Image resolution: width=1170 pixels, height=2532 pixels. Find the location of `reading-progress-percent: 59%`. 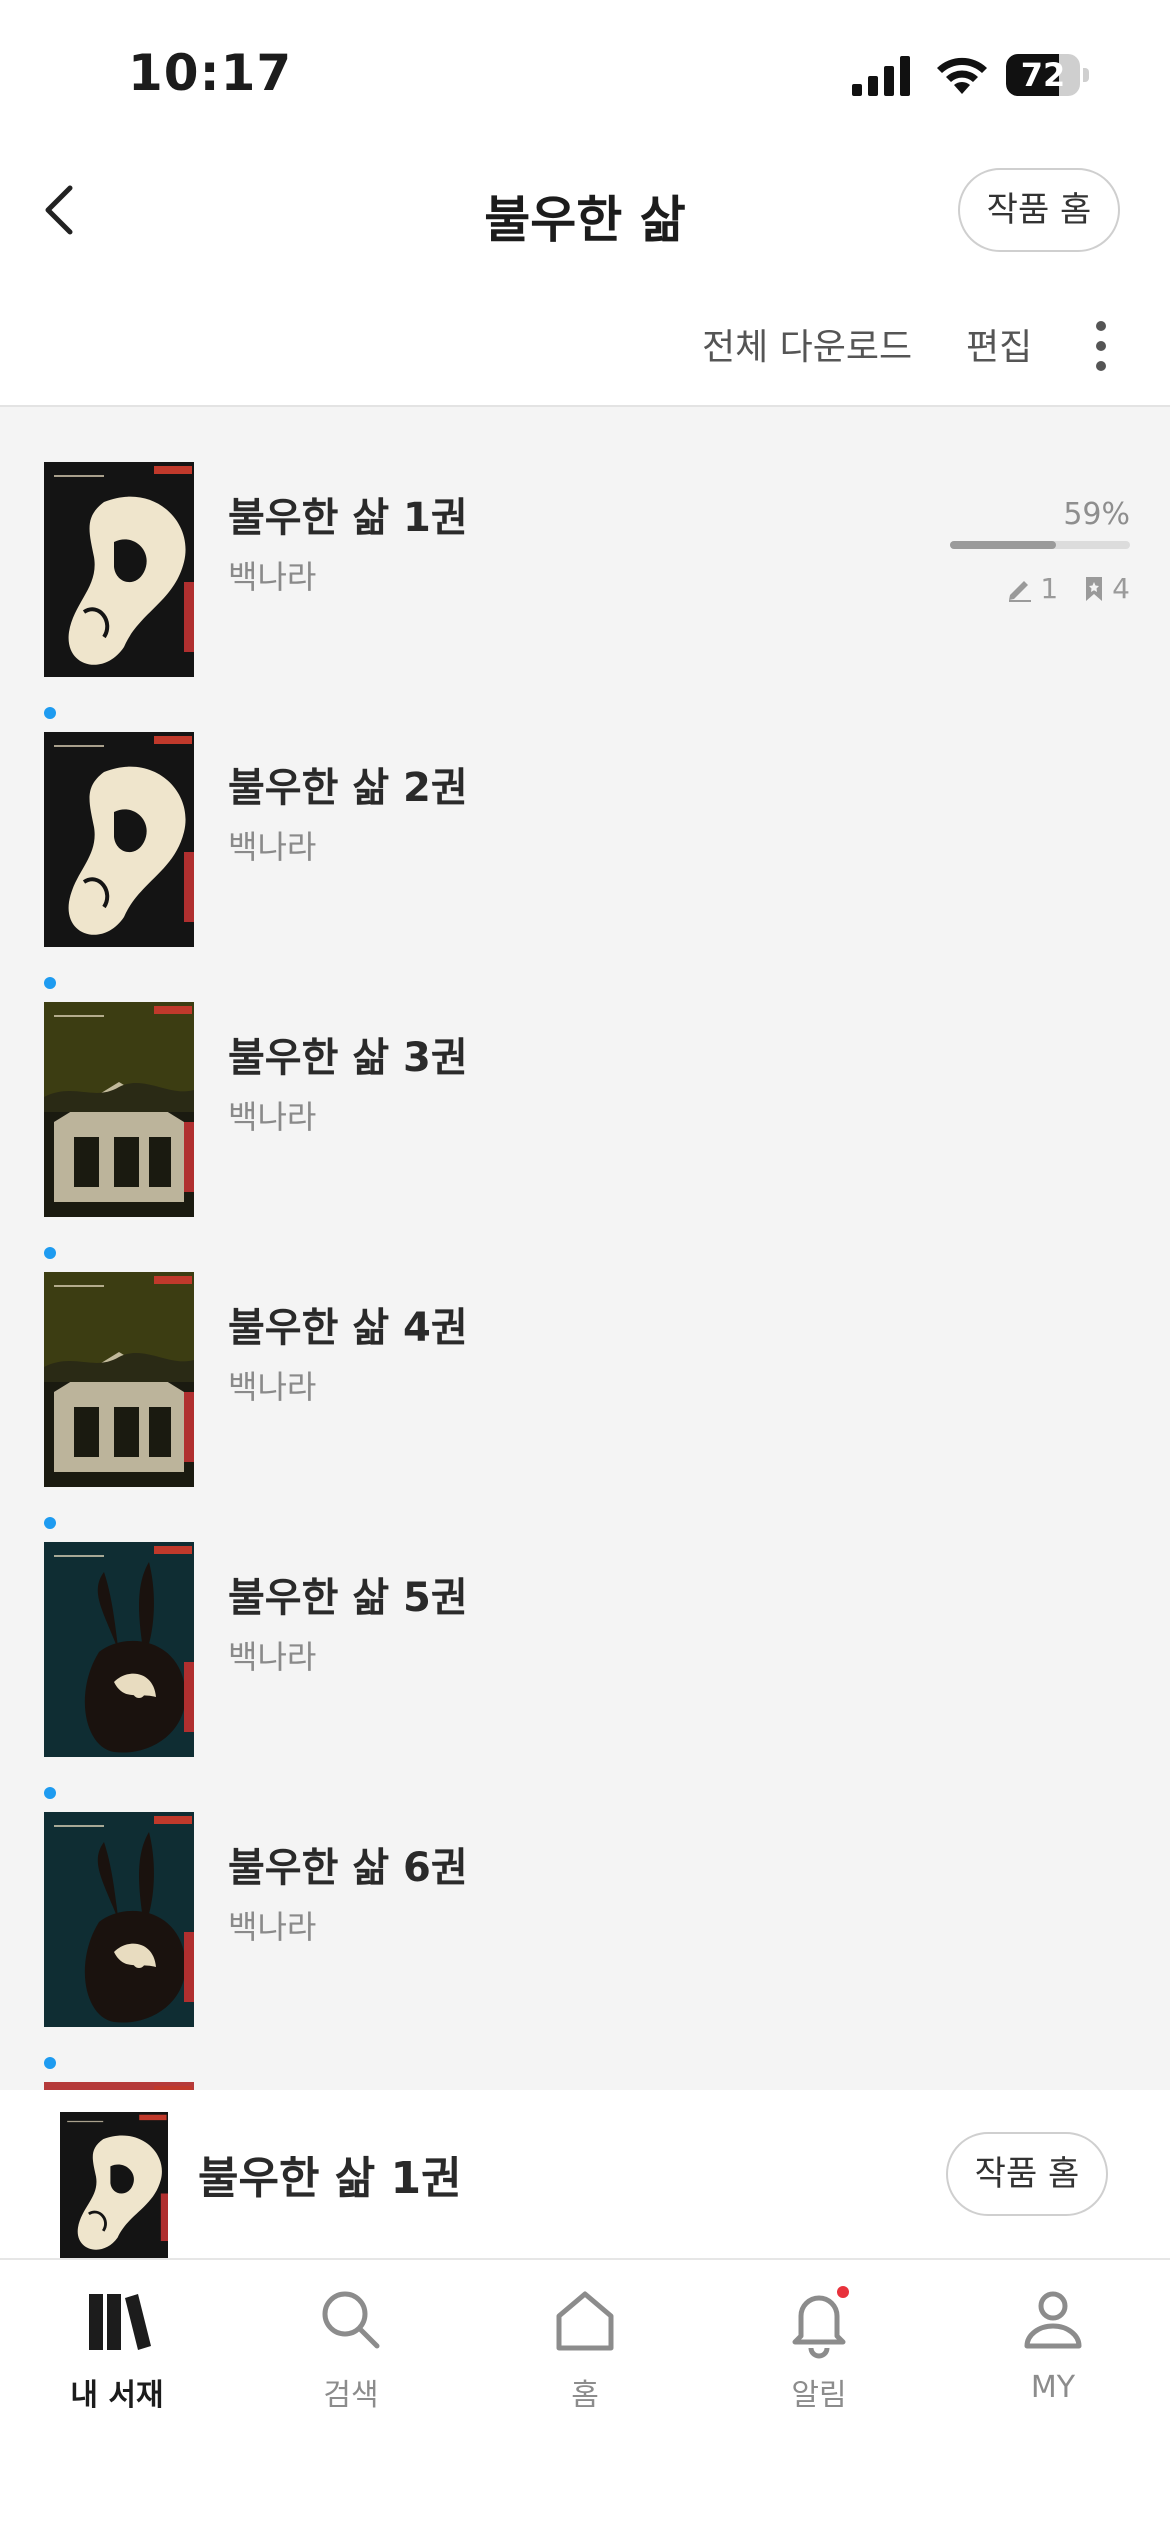

reading-progress-percent: 59% is located at coordinates (1096, 514).